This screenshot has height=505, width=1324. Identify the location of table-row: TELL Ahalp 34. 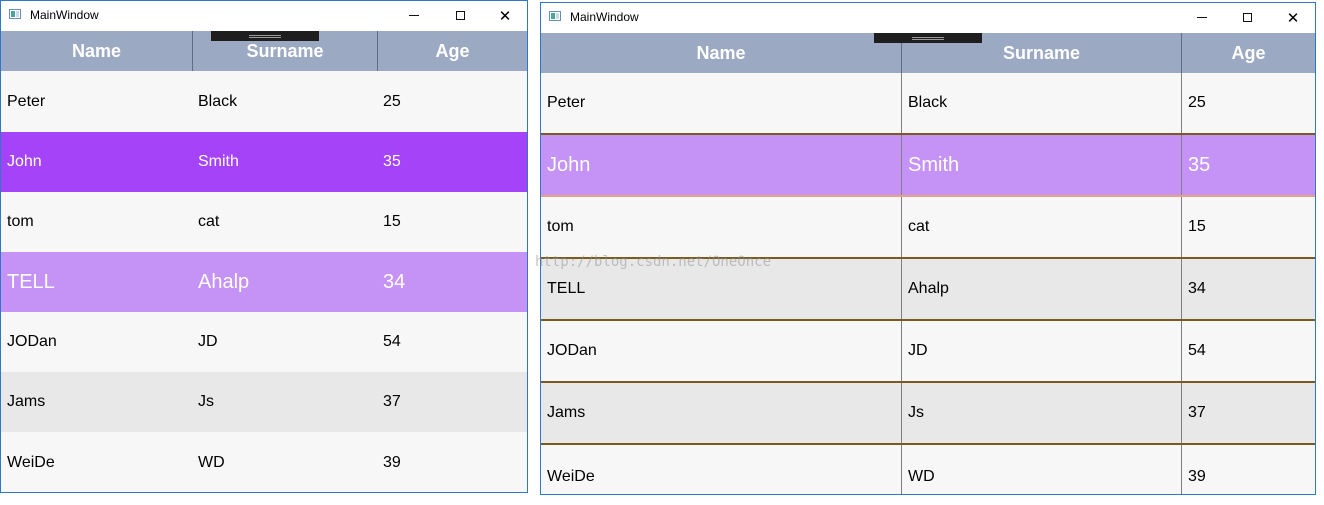
(928, 290).